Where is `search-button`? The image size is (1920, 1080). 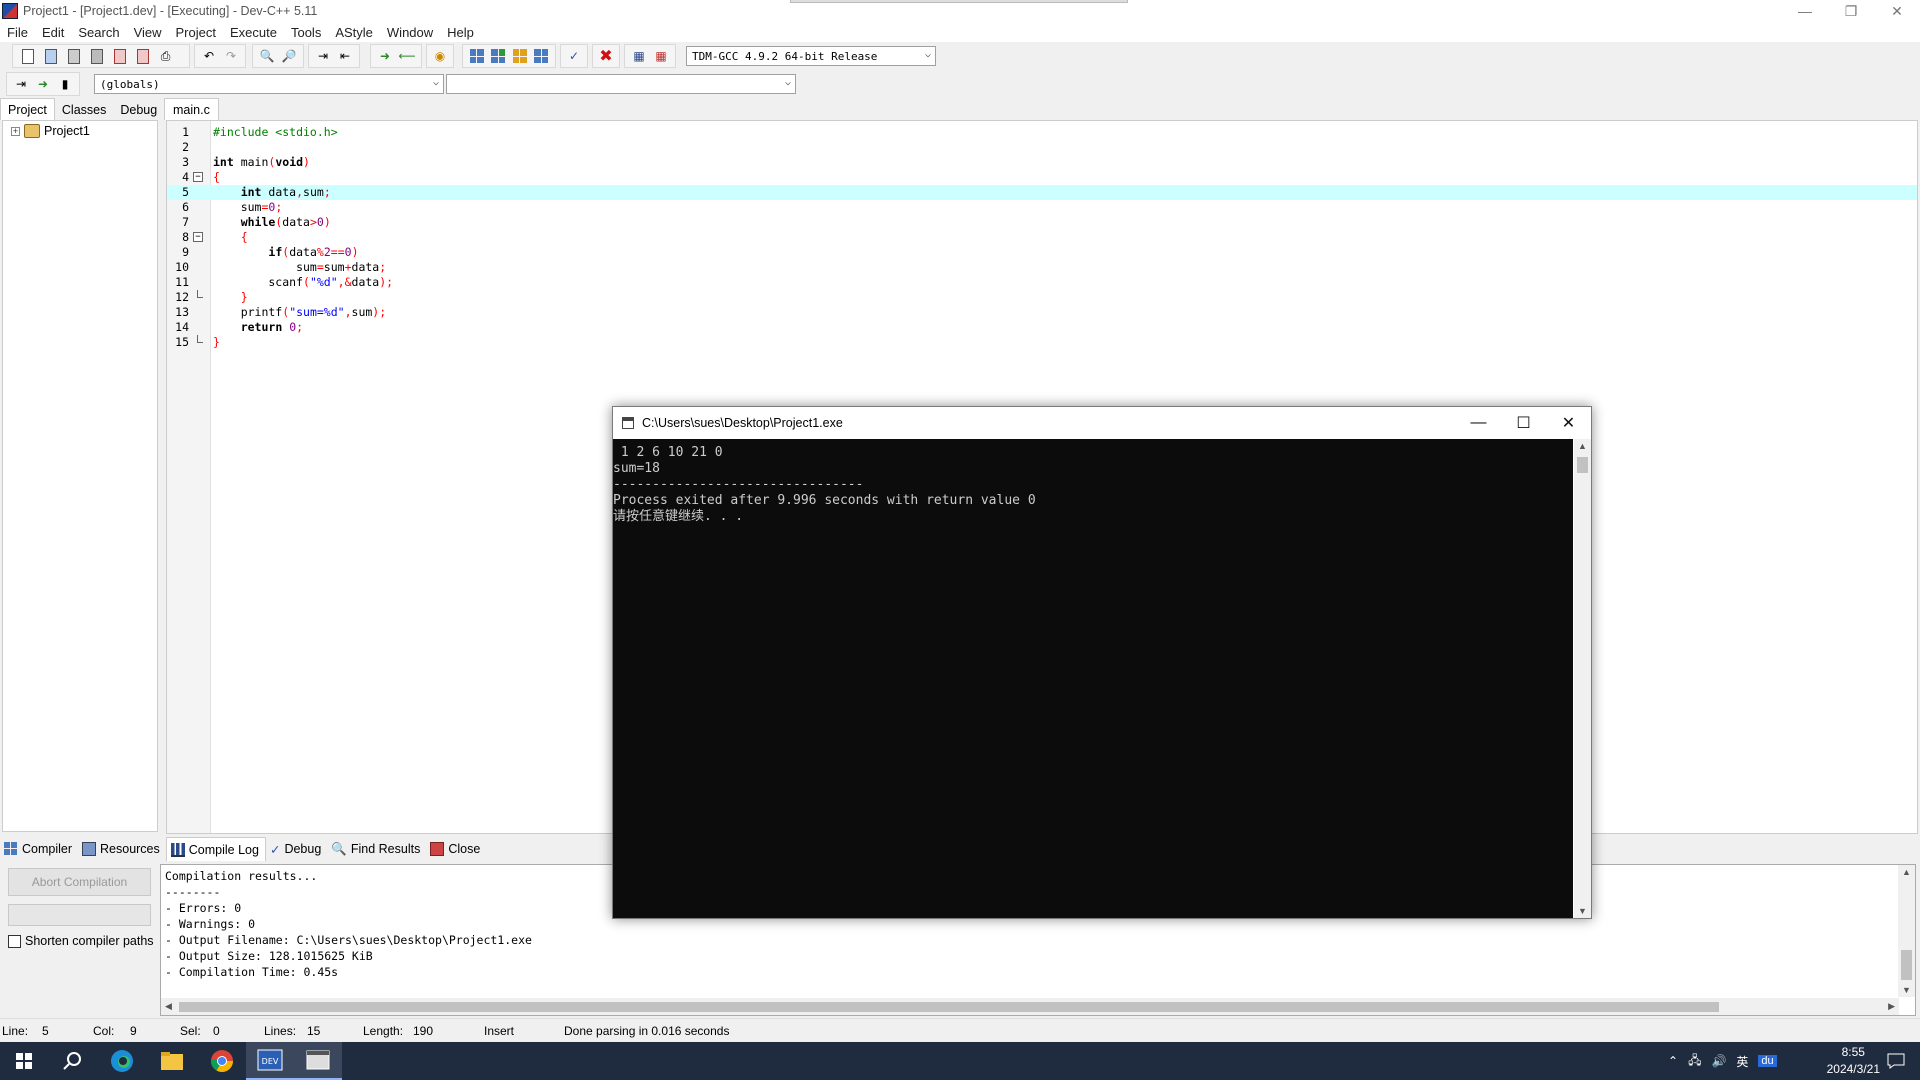
search-button is located at coordinates (72, 1061).